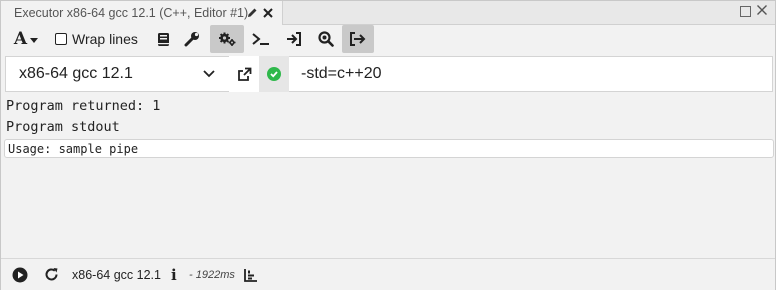 The width and height of the screenshot is (776, 290). Describe the element at coordinates (389, 148) in the screenshot. I see `stdout-output: Usage: sample pipe` at that location.